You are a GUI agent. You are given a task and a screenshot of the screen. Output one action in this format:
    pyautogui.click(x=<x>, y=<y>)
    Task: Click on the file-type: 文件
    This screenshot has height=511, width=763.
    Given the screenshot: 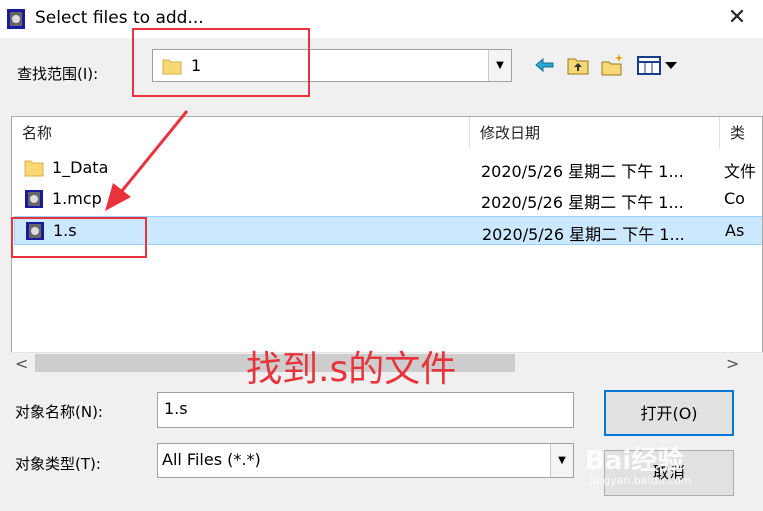 What is the action you would take?
    pyautogui.click(x=740, y=171)
    